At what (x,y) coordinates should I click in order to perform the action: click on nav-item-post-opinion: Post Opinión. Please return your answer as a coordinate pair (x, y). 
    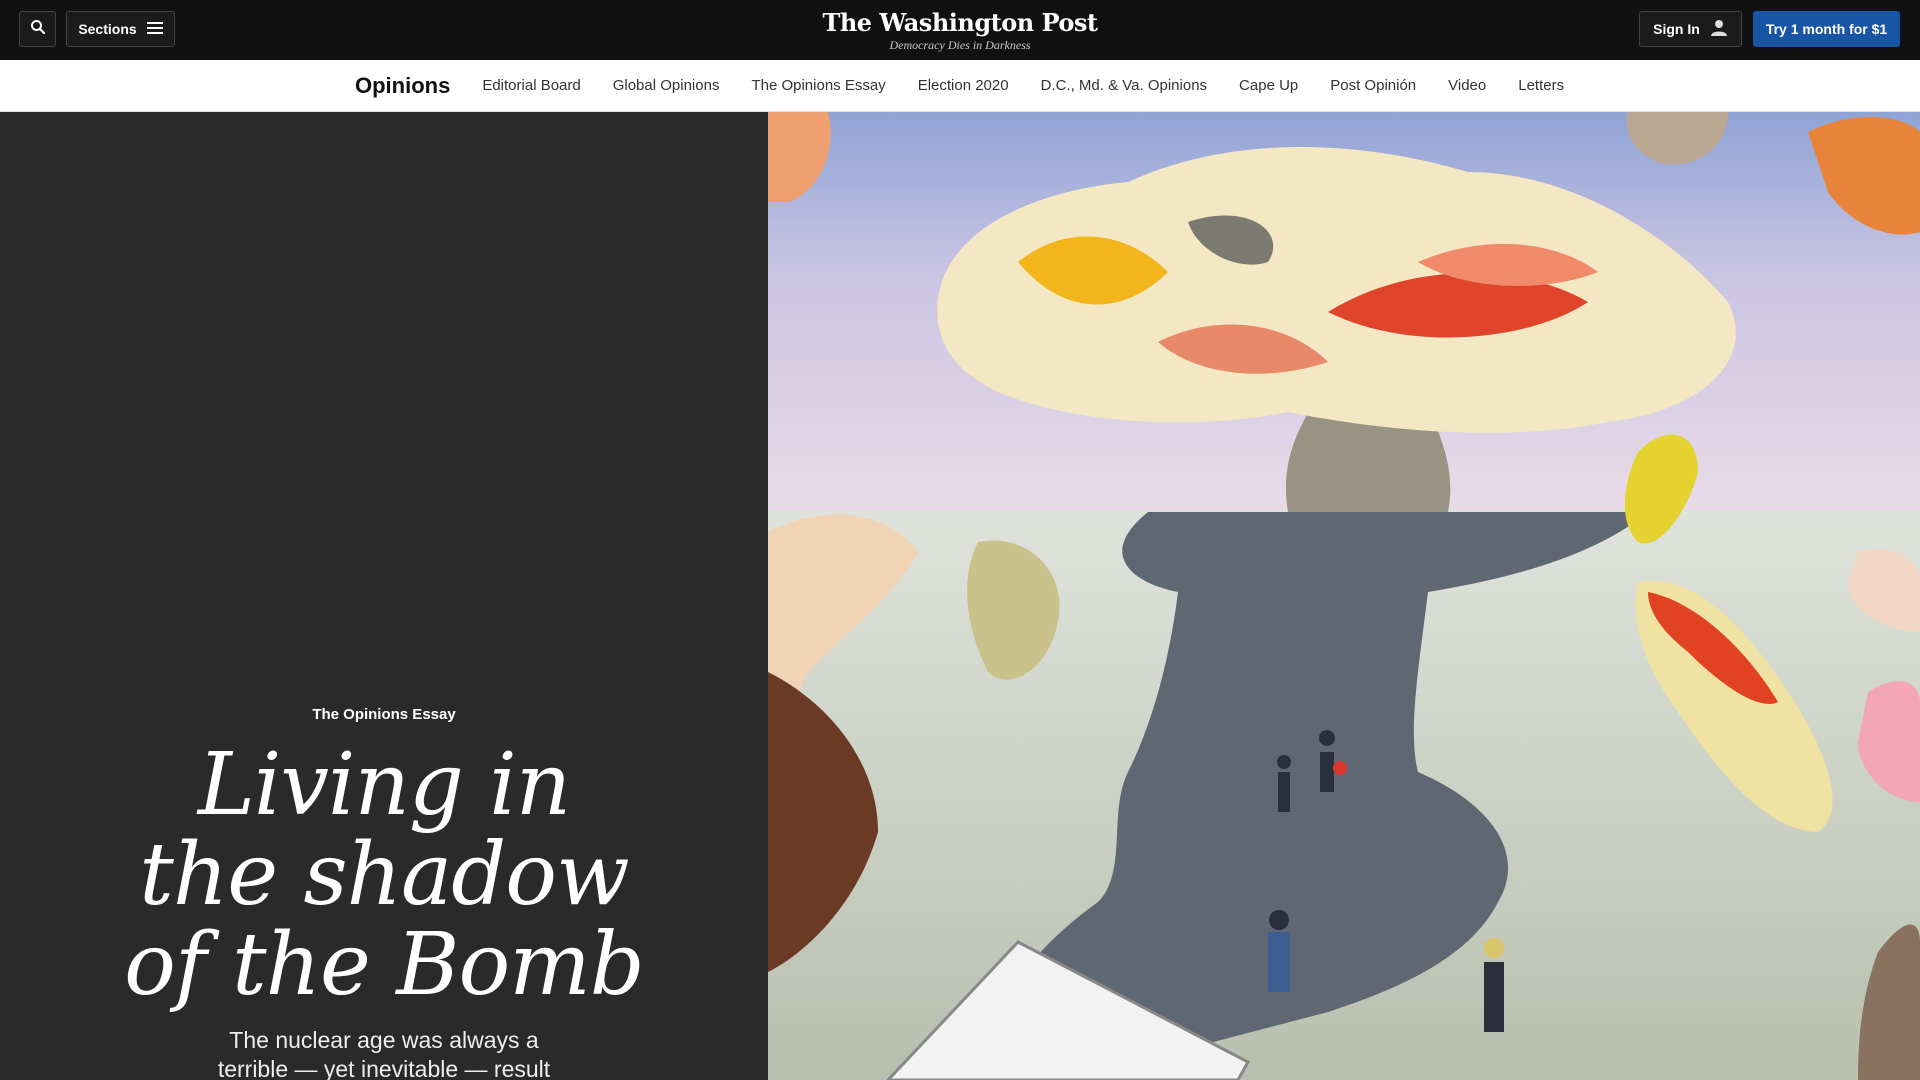
    Looking at the image, I should click on (1373, 85).